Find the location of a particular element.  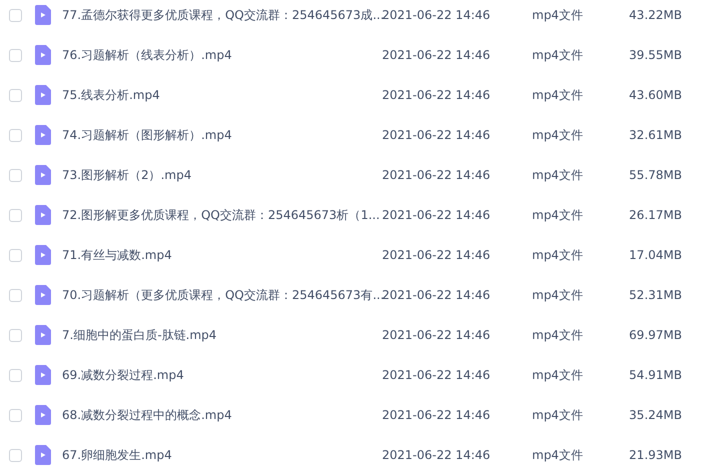

file-size: 54.91MB is located at coordinates (655, 375).